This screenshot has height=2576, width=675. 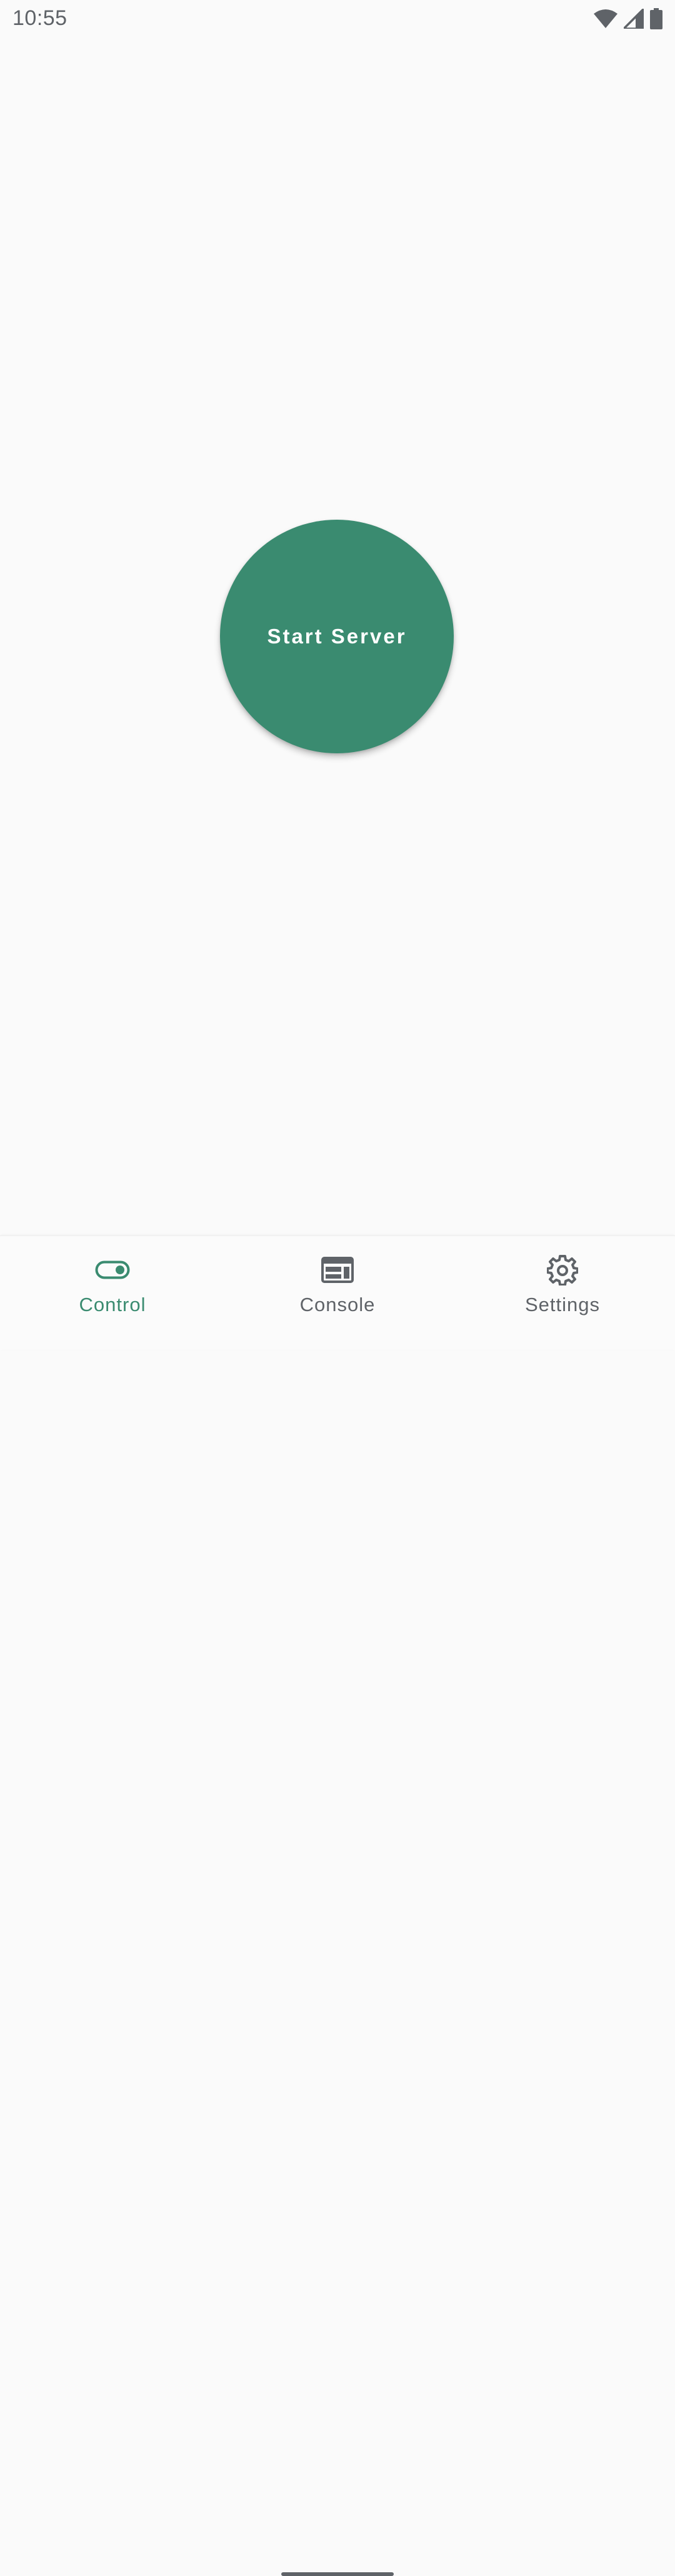 I want to click on start-server-button: Start Server, so click(x=337, y=636).